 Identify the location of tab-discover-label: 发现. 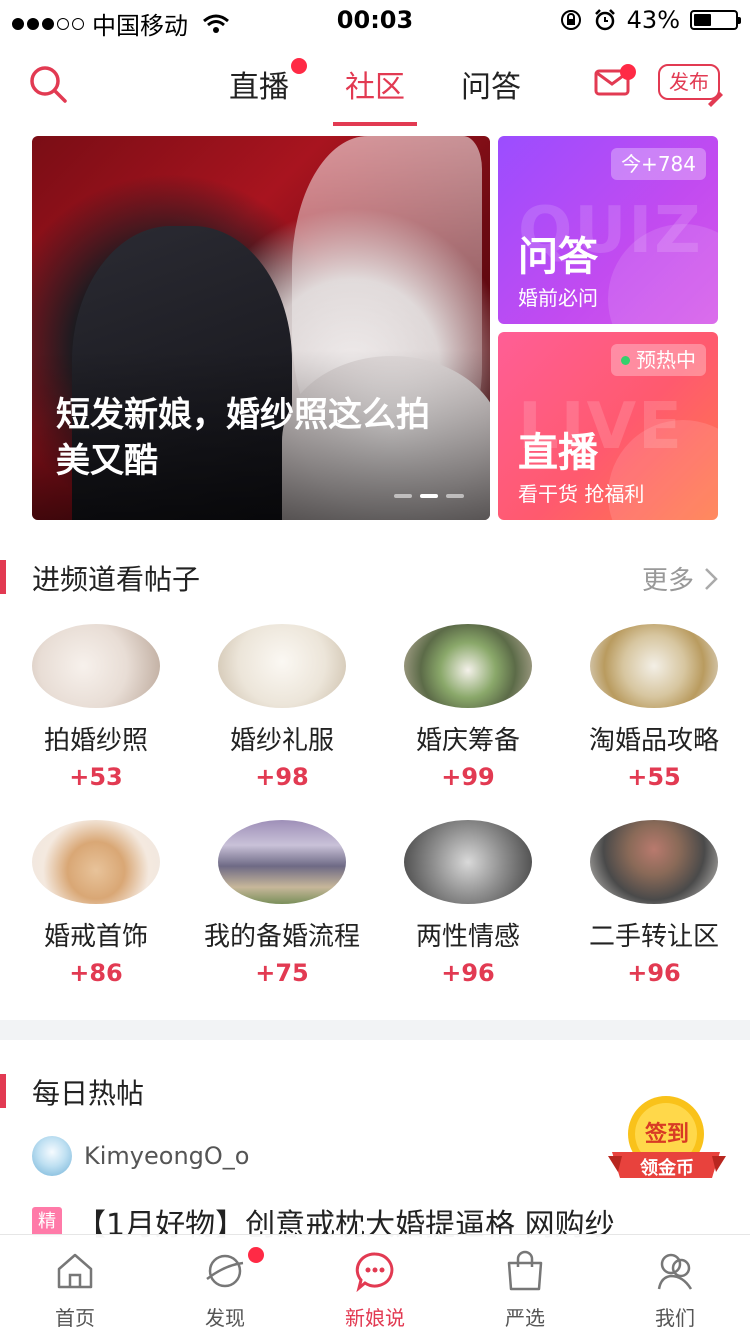
(225, 1318).